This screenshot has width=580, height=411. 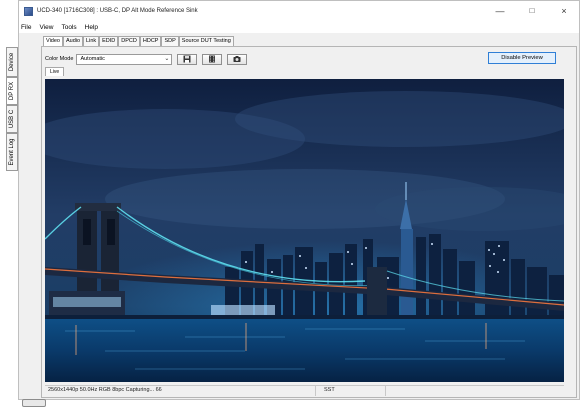 What do you see at coordinates (532, 11) in the screenshot?
I see `maximize-button: □` at bounding box center [532, 11].